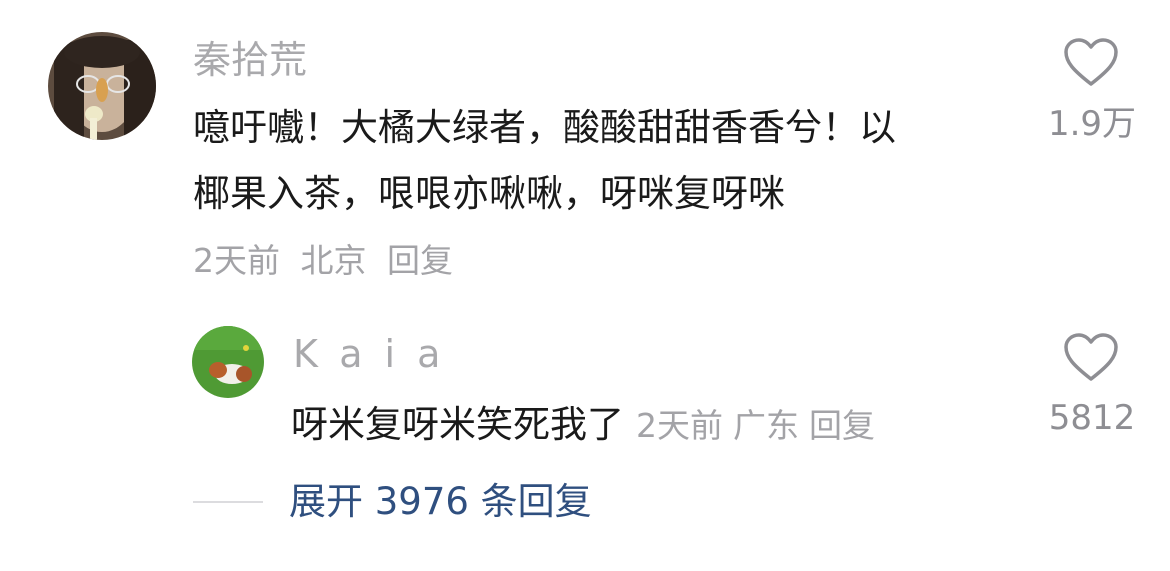 The image size is (1170, 571). Describe the element at coordinates (250, 60) in the screenshot. I see `comment-username: 秦拾荒` at that location.